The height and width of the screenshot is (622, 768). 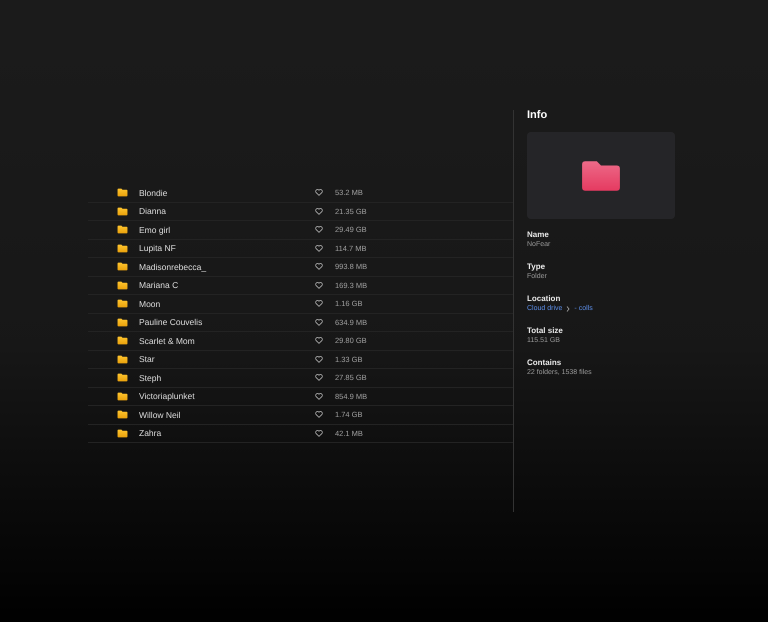 I want to click on folder-name: Blondie, so click(x=227, y=193).